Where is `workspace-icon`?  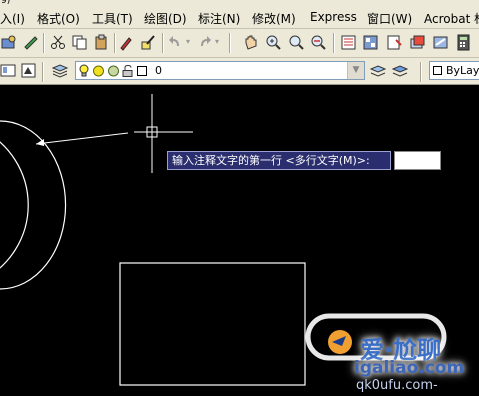 workspace-icon is located at coordinates (8, 70).